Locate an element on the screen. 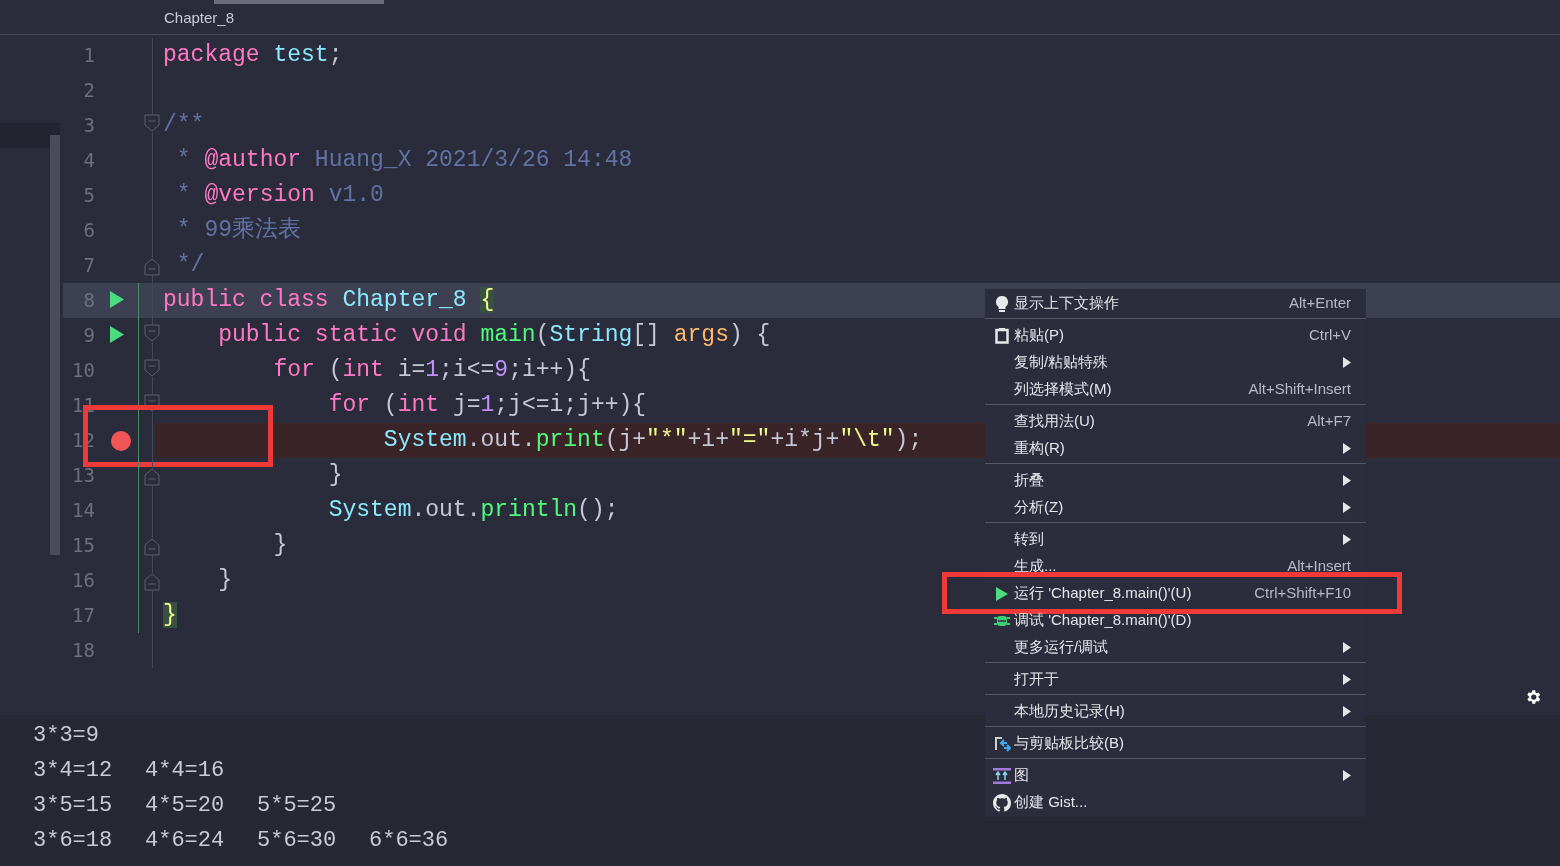 Image resolution: width=1560 pixels, height=866 pixels. code-line: for (int i=1;i<=9;i++){ is located at coordinates (431, 370).